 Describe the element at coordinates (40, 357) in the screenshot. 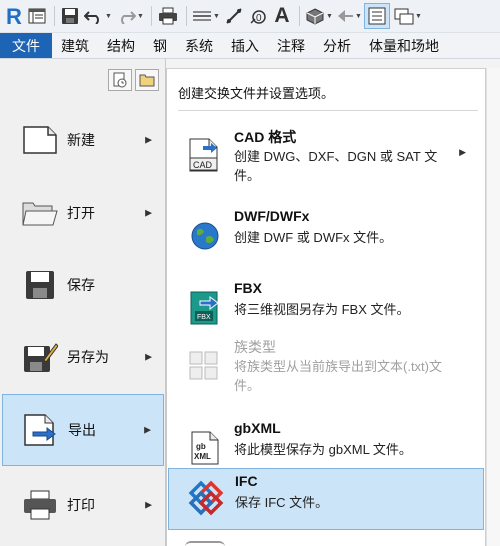

I see `save-as-icon` at that location.